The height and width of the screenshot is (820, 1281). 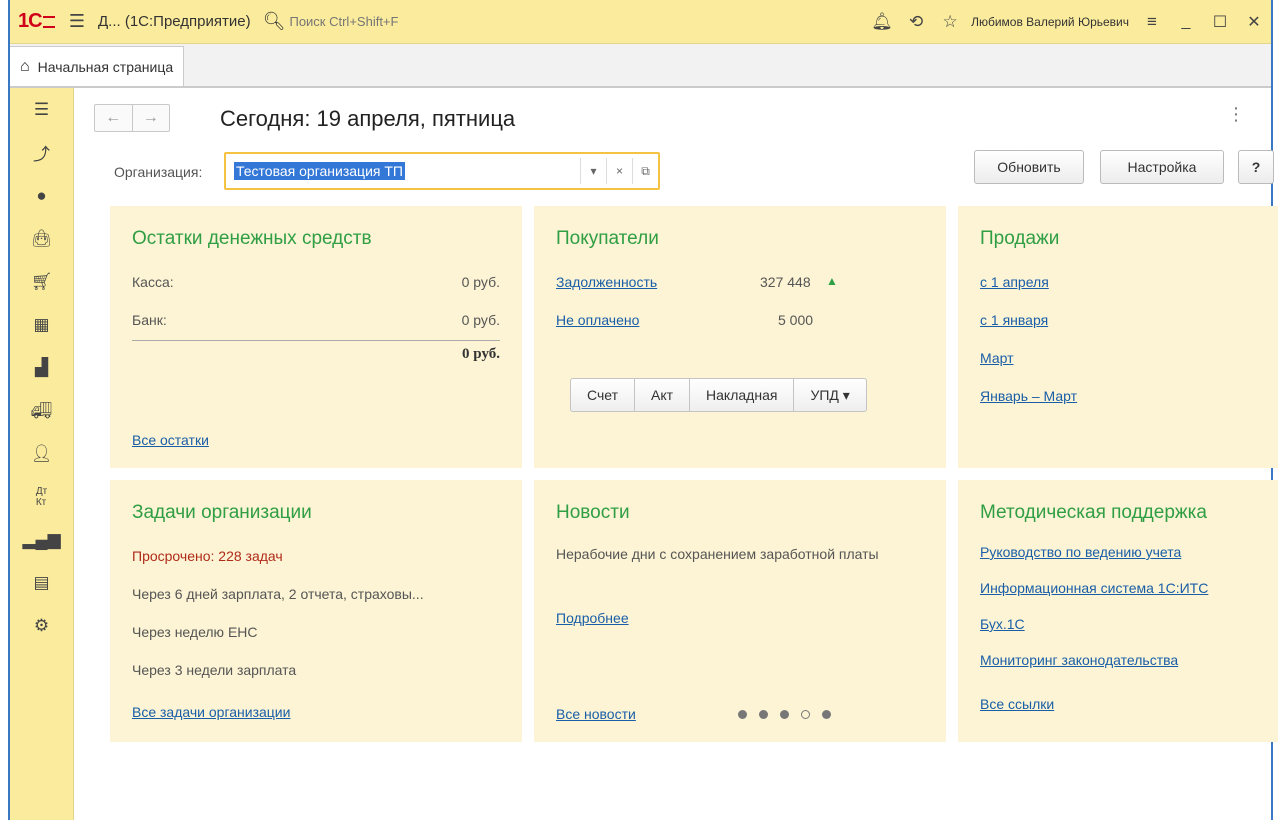 I want to click on invoice-button: Счет, so click(x=602, y=395).